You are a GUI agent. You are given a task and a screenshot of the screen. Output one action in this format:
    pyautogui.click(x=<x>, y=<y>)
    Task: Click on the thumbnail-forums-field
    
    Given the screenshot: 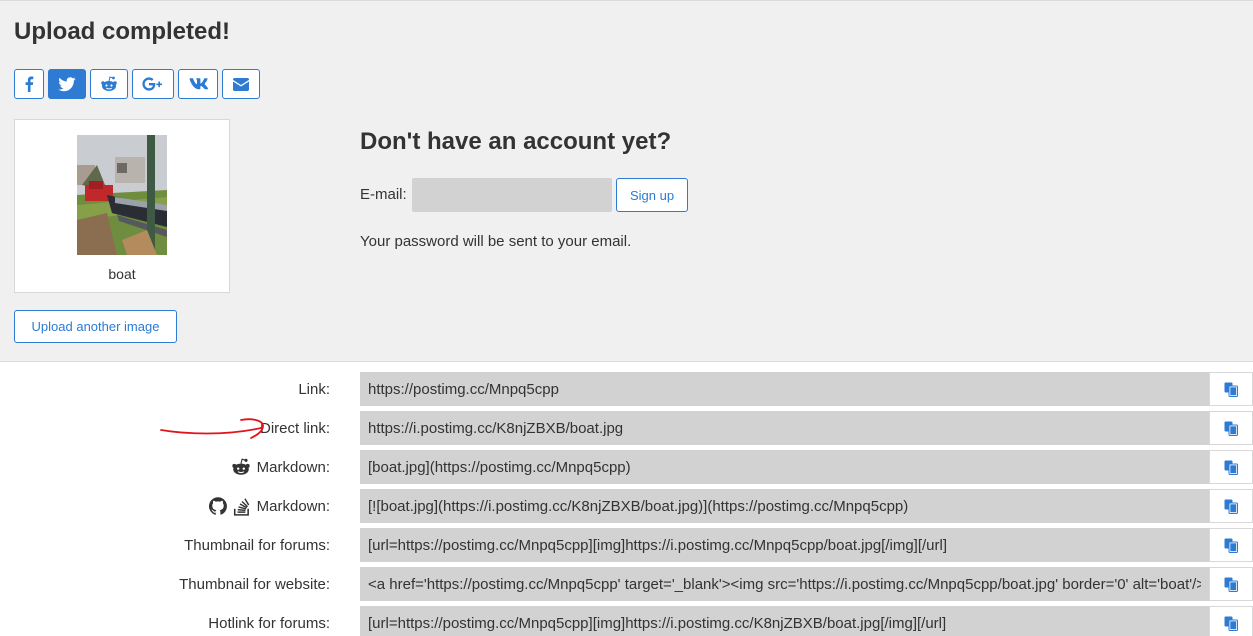 What is the action you would take?
    pyautogui.click(x=784, y=545)
    